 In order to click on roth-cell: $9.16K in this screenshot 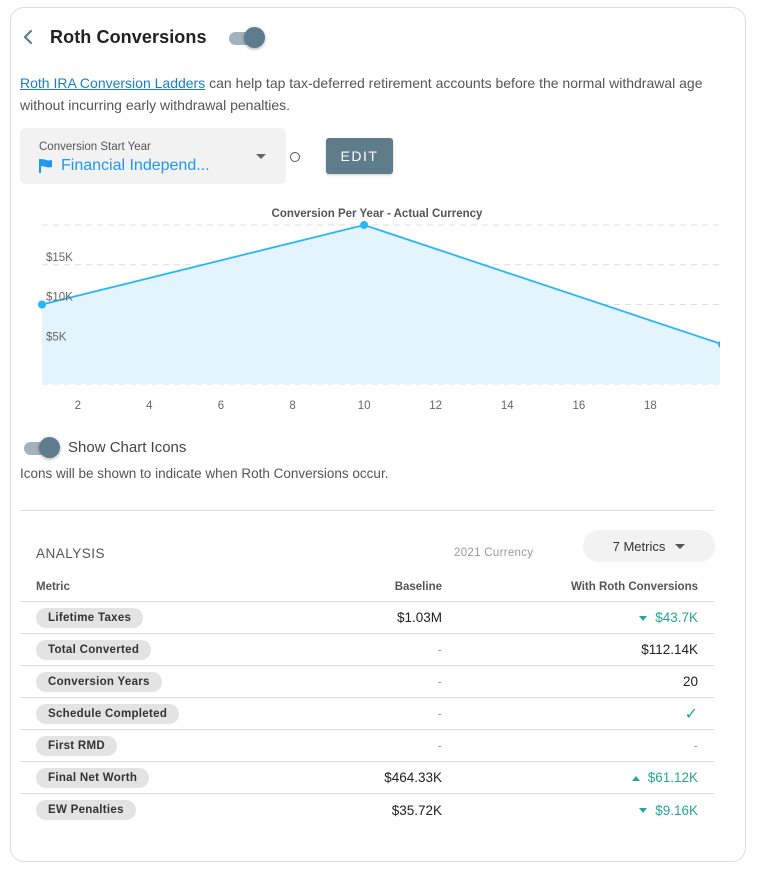, I will do `click(578, 810)`.